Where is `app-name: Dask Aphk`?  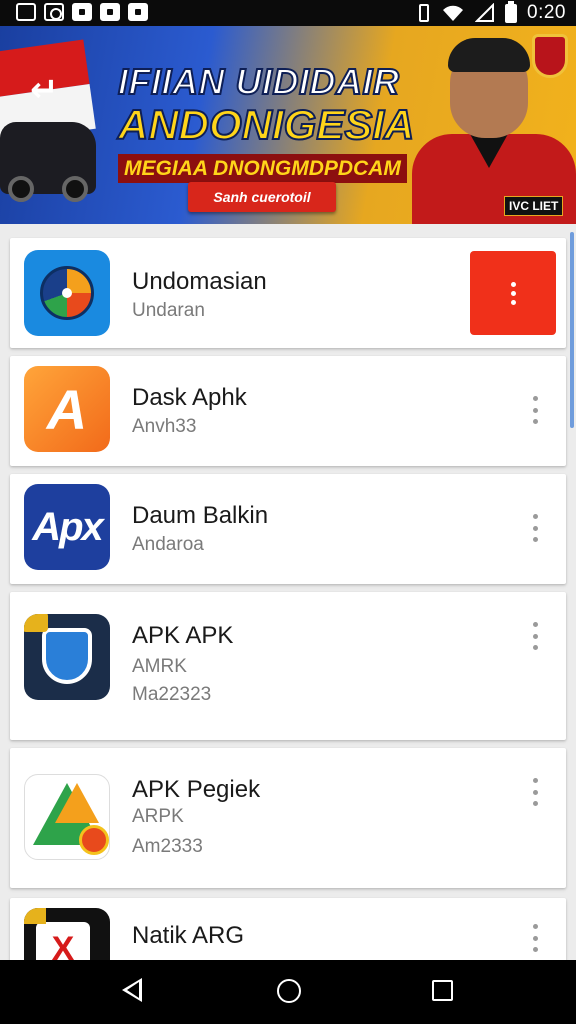 app-name: Dask Aphk is located at coordinates (189, 397).